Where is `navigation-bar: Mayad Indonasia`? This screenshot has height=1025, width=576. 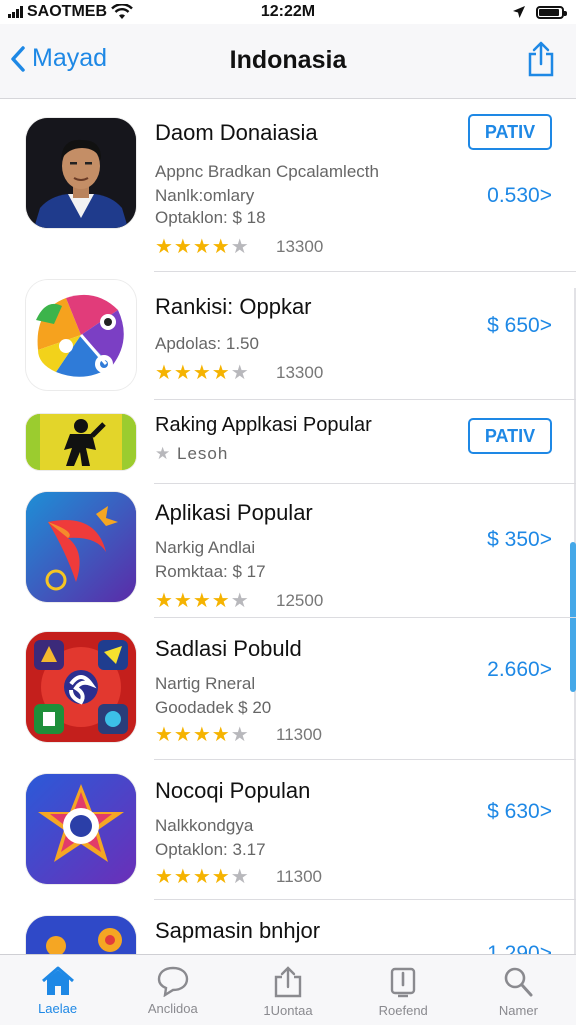 navigation-bar: Mayad Indonasia is located at coordinates (288, 61).